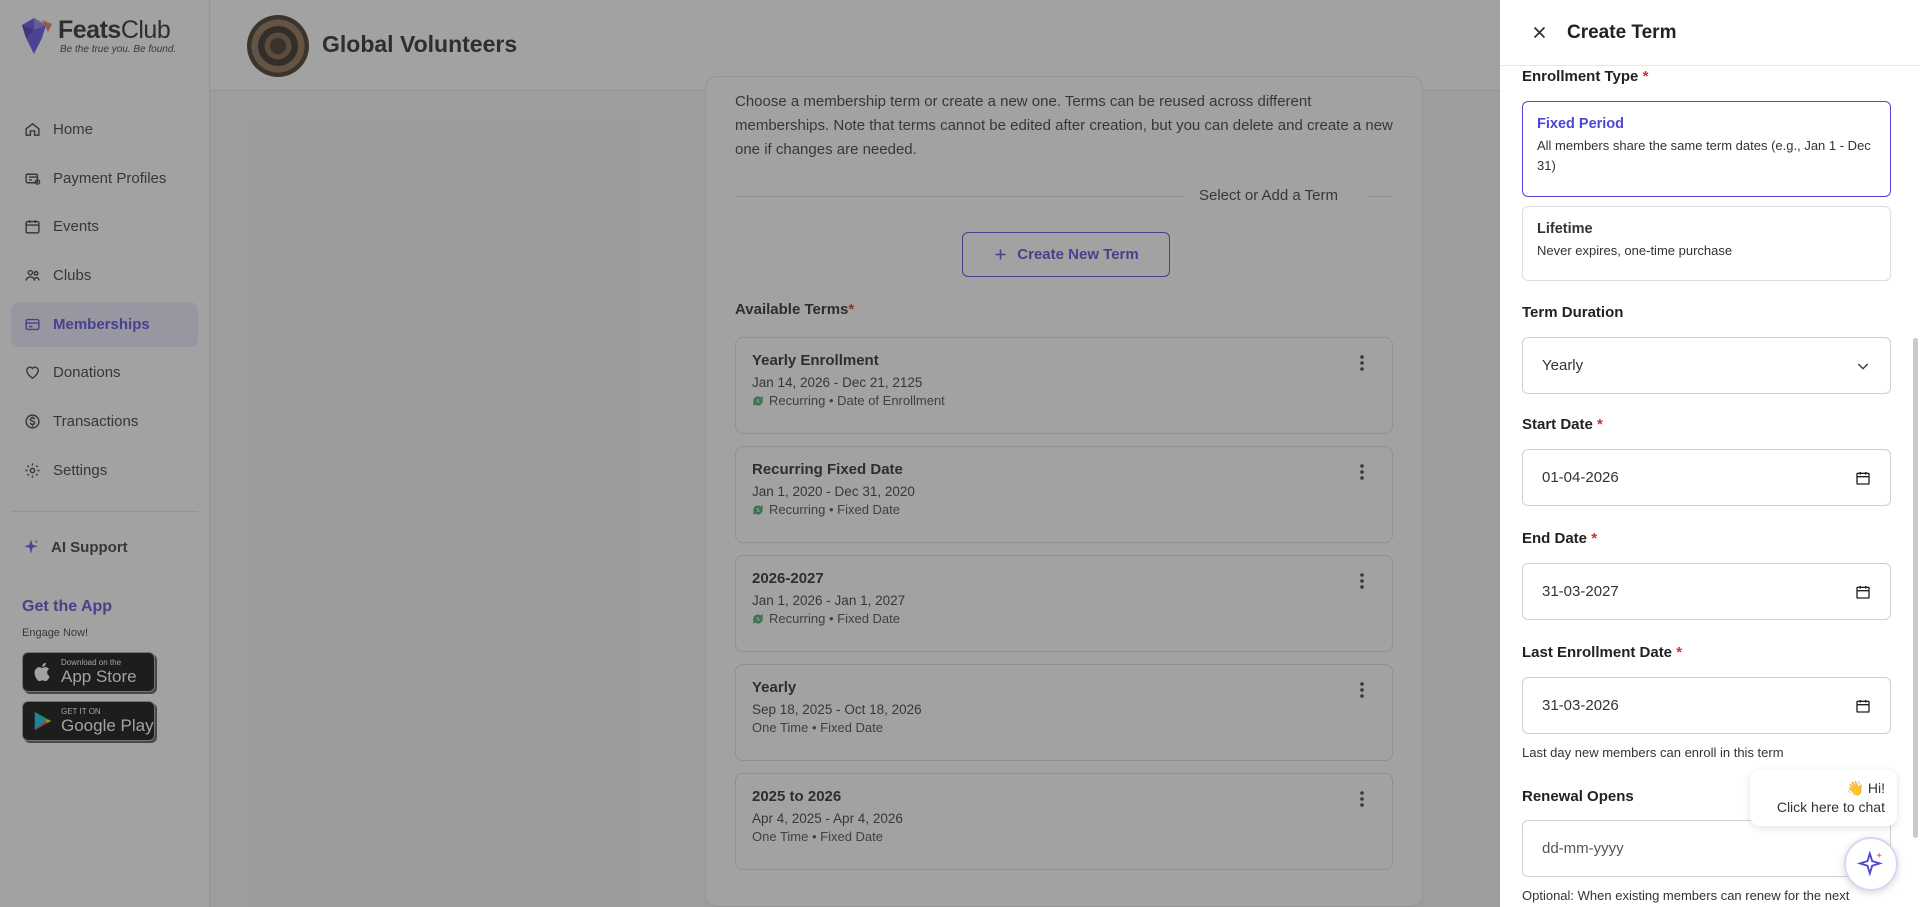 This screenshot has width=1920, height=907. What do you see at coordinates (1706, 477) in the screenshot?
I see `start-date-input: 01-04-2026` at bounding box center [1706, 477].